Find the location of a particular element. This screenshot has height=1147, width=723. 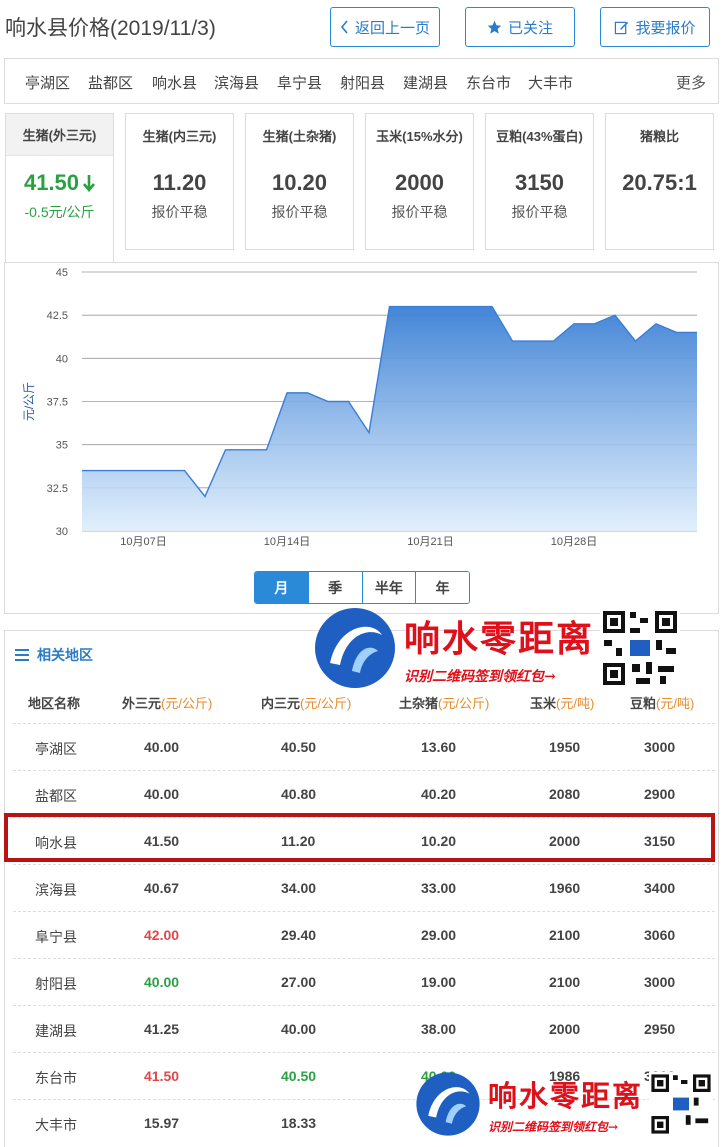

table-row: 阜宁县 42.00 29.40 29.00 2100 3060 is located at coordinates (364, 934).